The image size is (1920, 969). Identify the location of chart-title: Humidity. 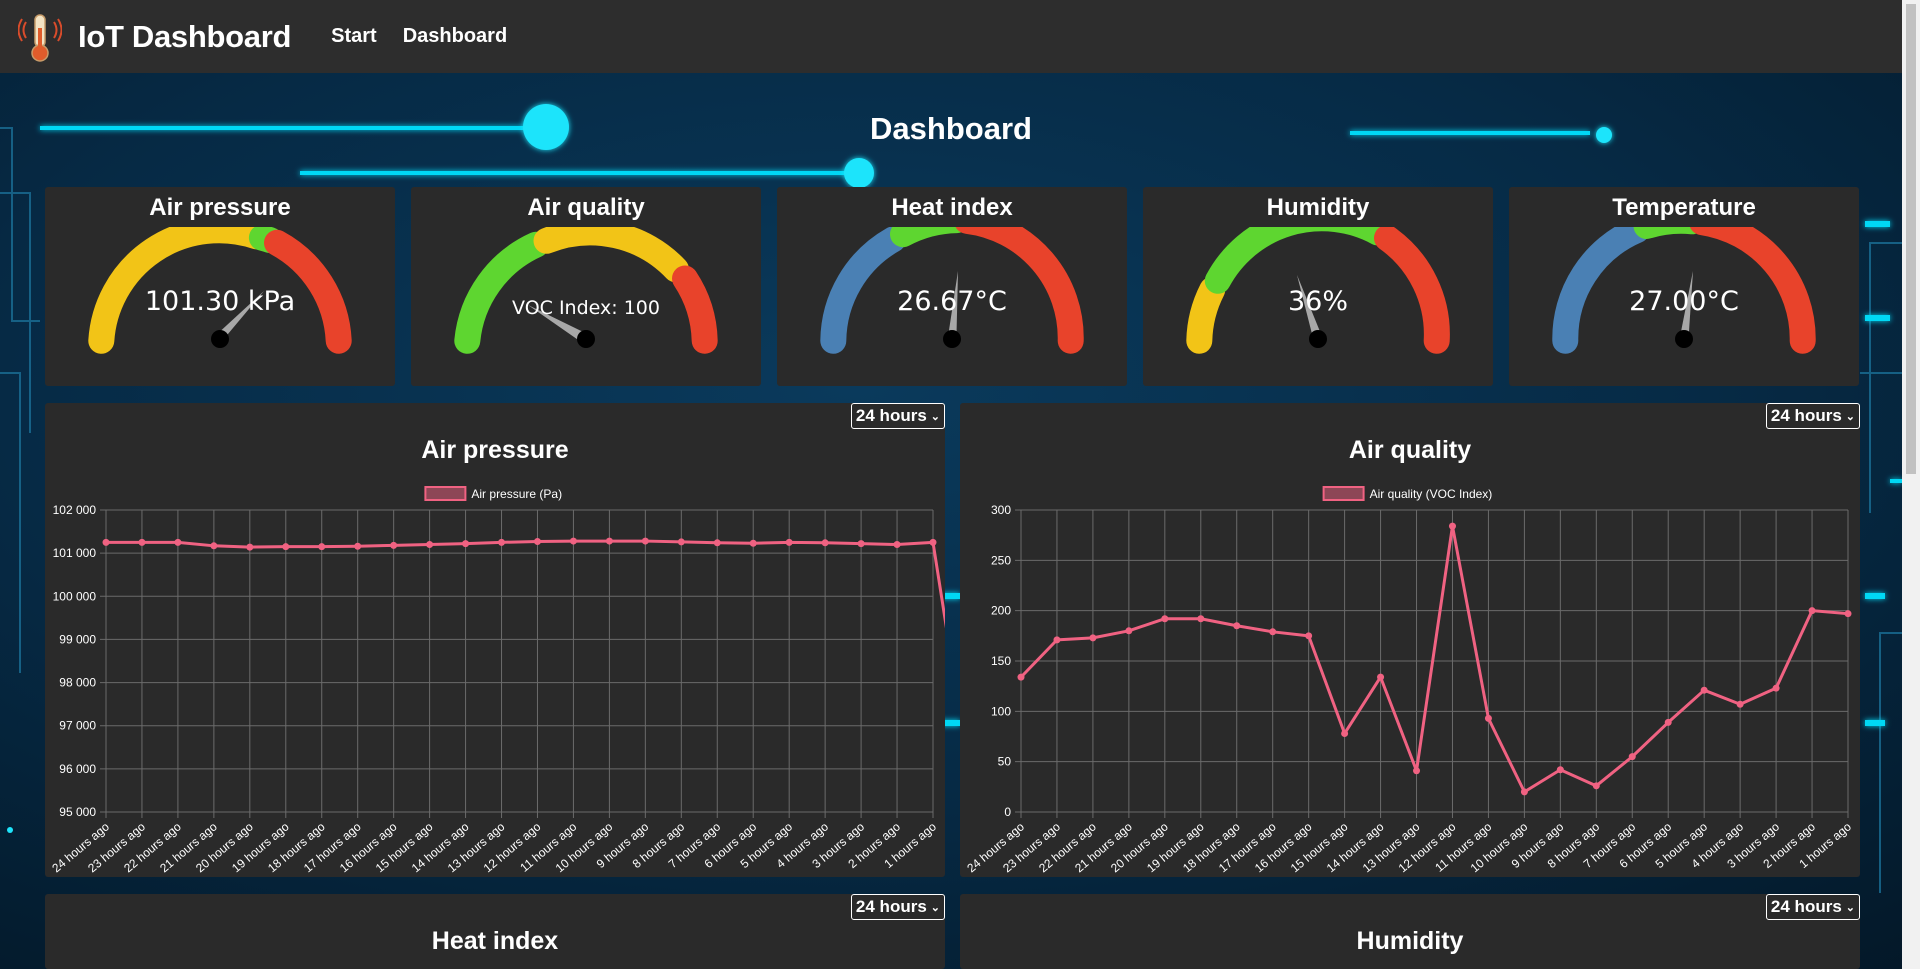
(1410, 941).